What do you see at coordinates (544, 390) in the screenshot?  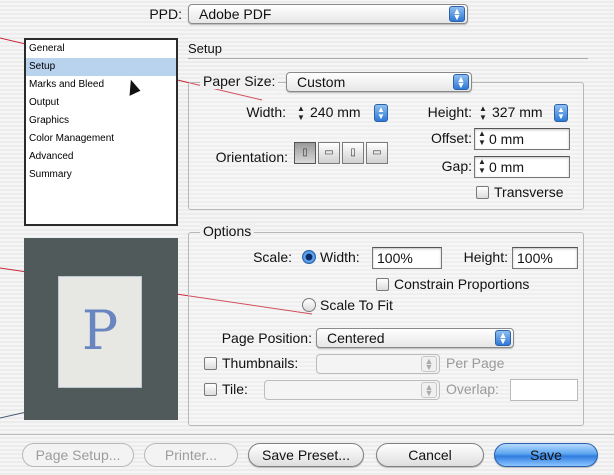 I see `overlap-field` at bounding box center [544, 390].